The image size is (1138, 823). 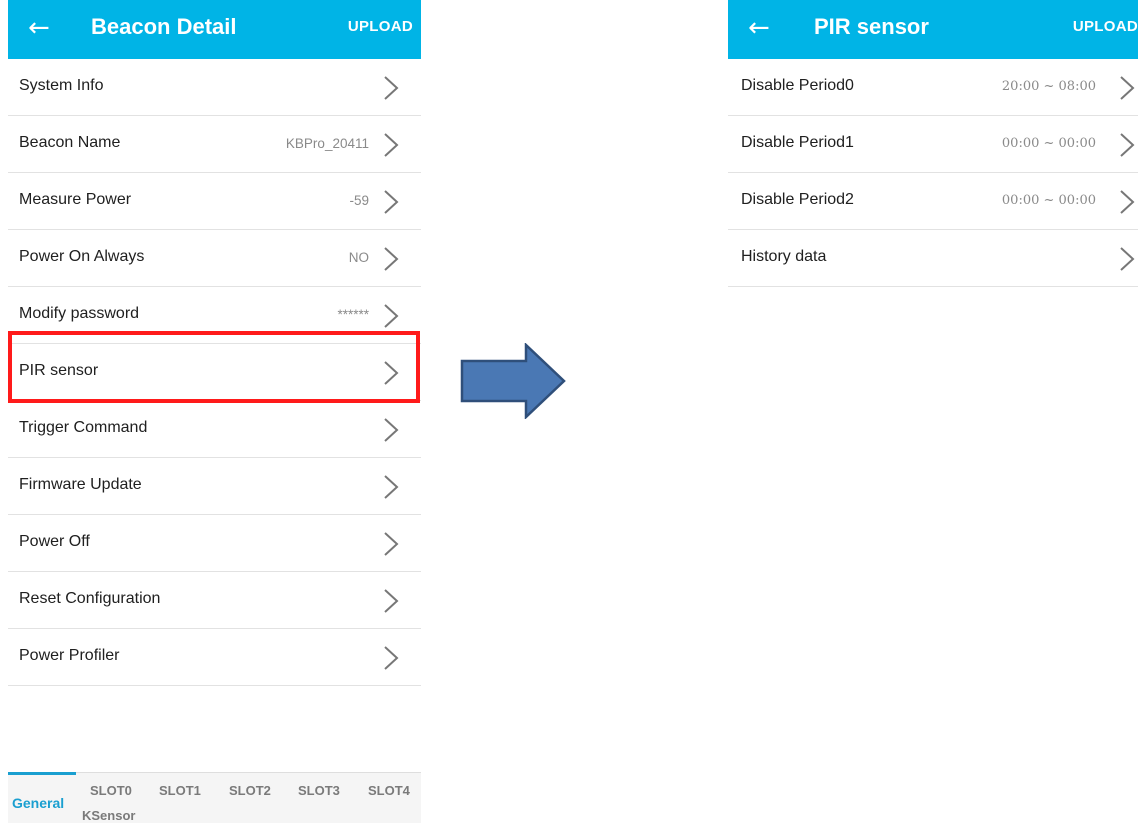 I want to click on list-item-measure-power: Measure Power -59, so click(x=214, y=201).